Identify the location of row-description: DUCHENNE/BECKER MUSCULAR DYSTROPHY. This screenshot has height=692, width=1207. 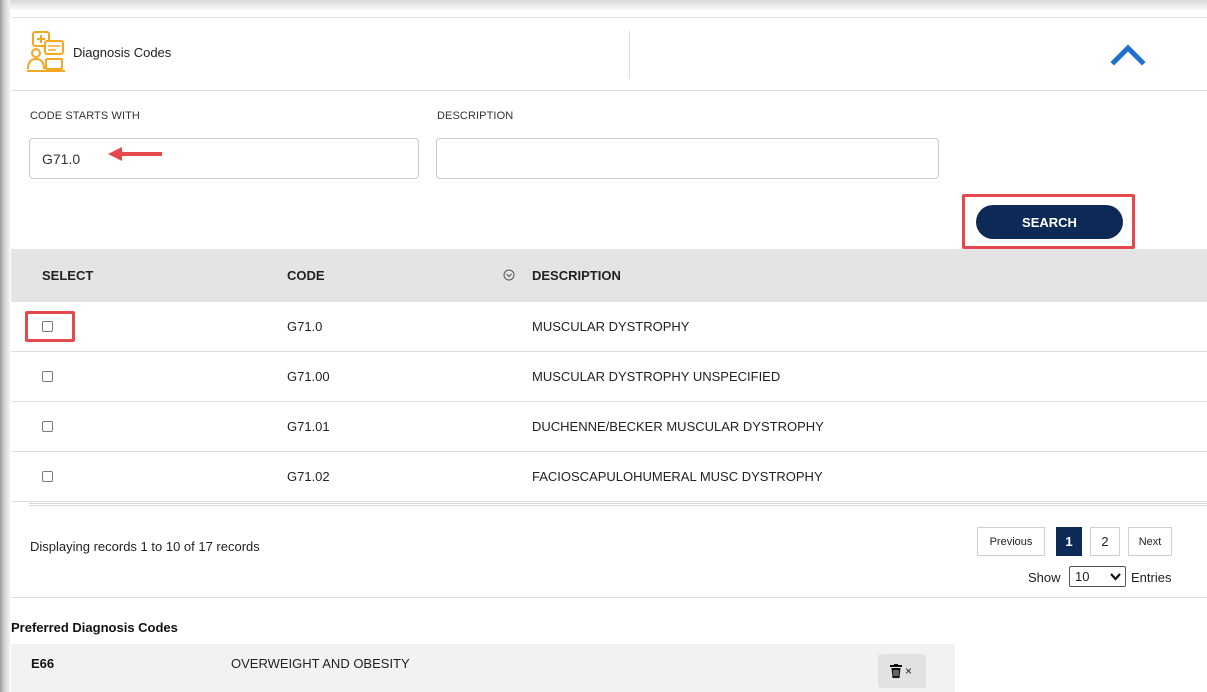
(678, 426).